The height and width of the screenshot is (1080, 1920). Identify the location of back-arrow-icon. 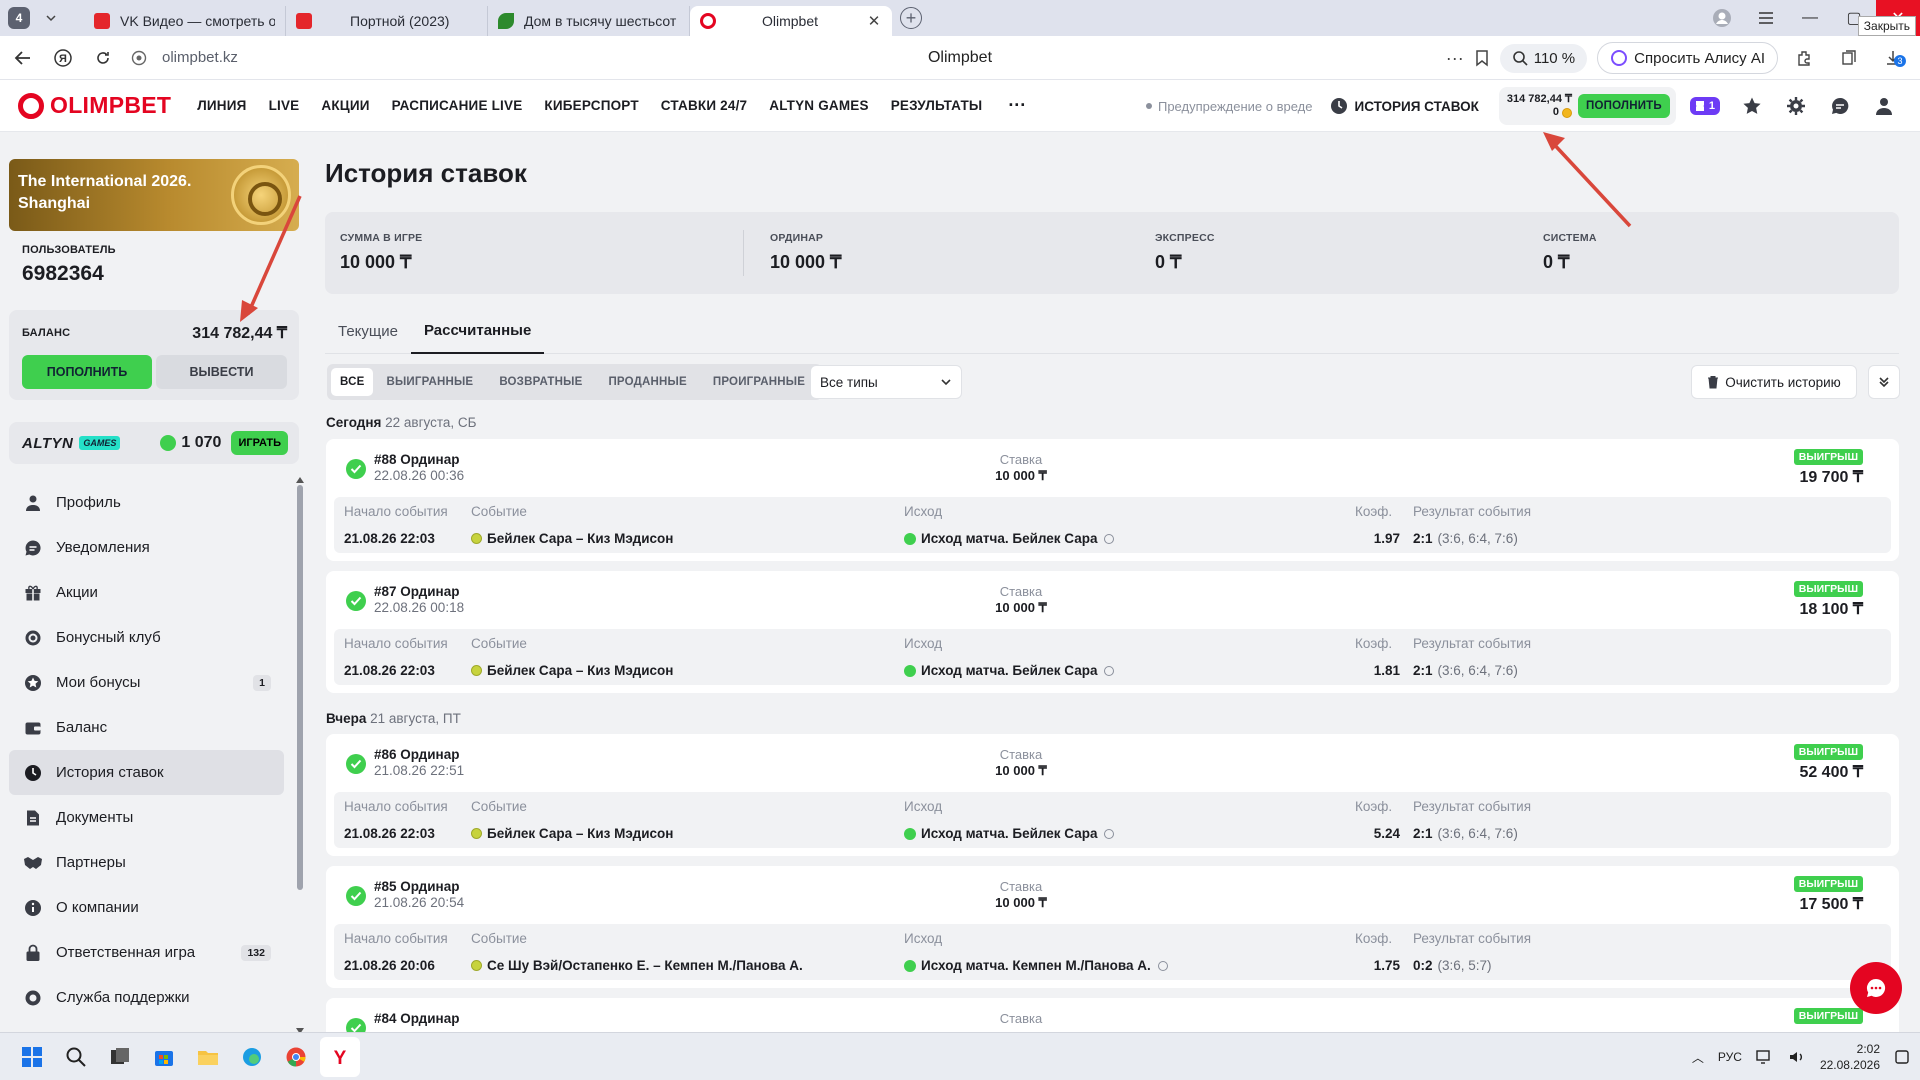
(23, 58).